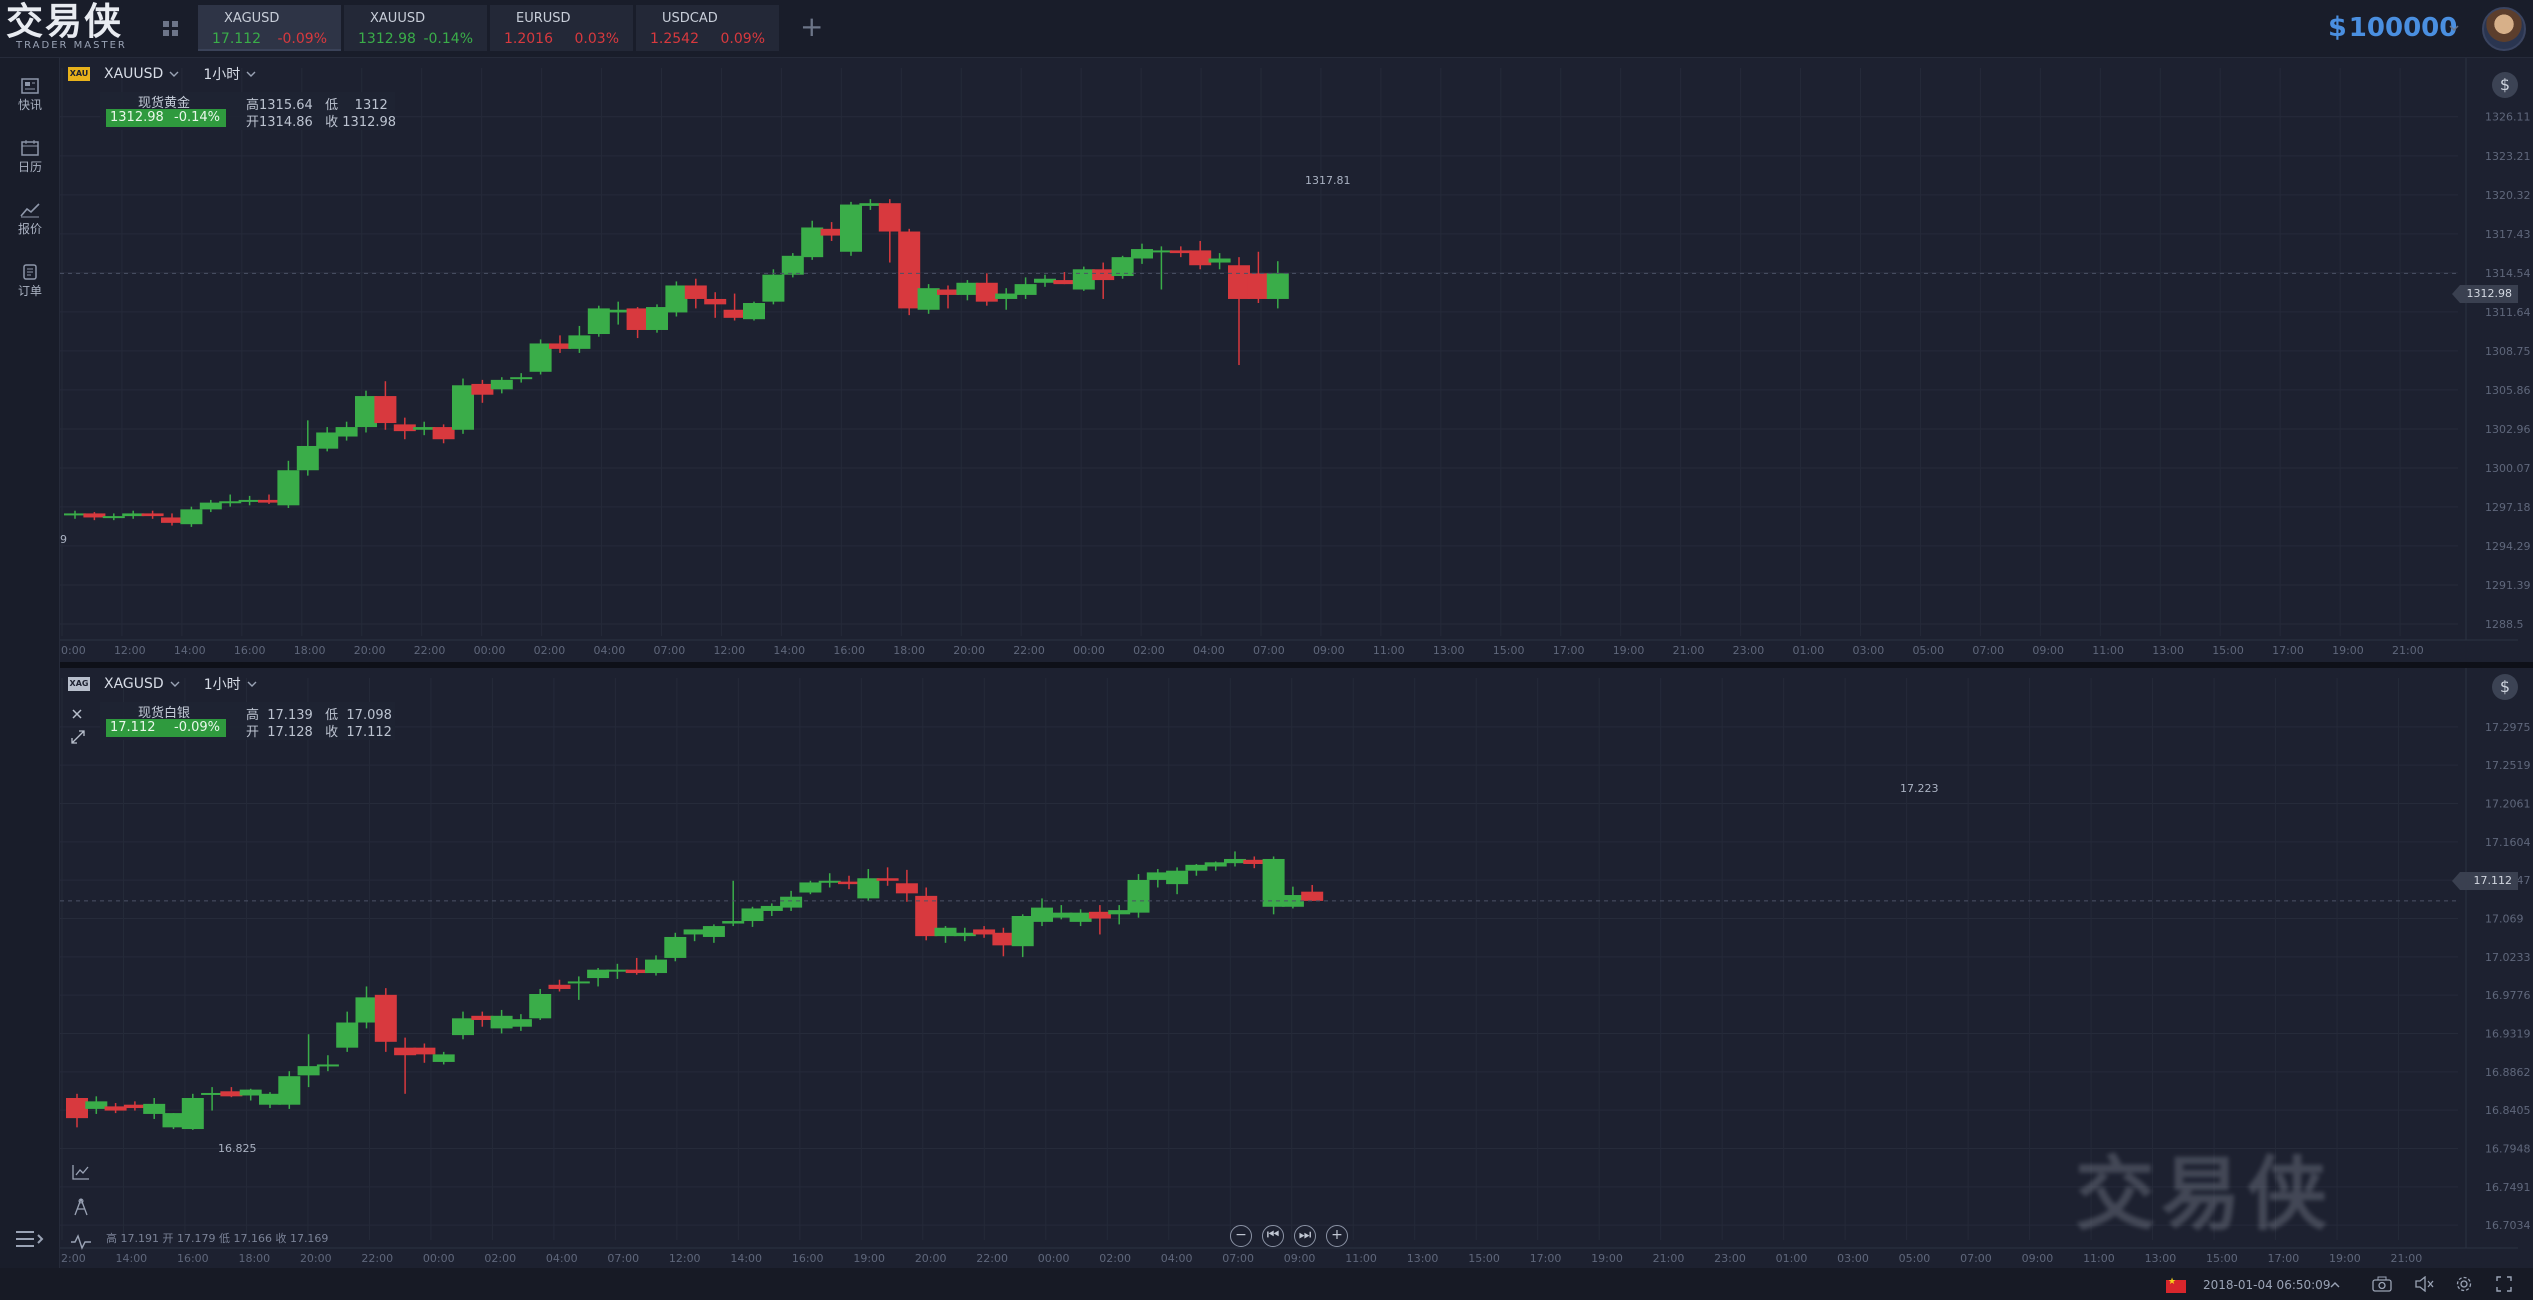 The height and width of the screenshot is (1300, 2533). I want to click on calendar-icon, so click(30, 148).